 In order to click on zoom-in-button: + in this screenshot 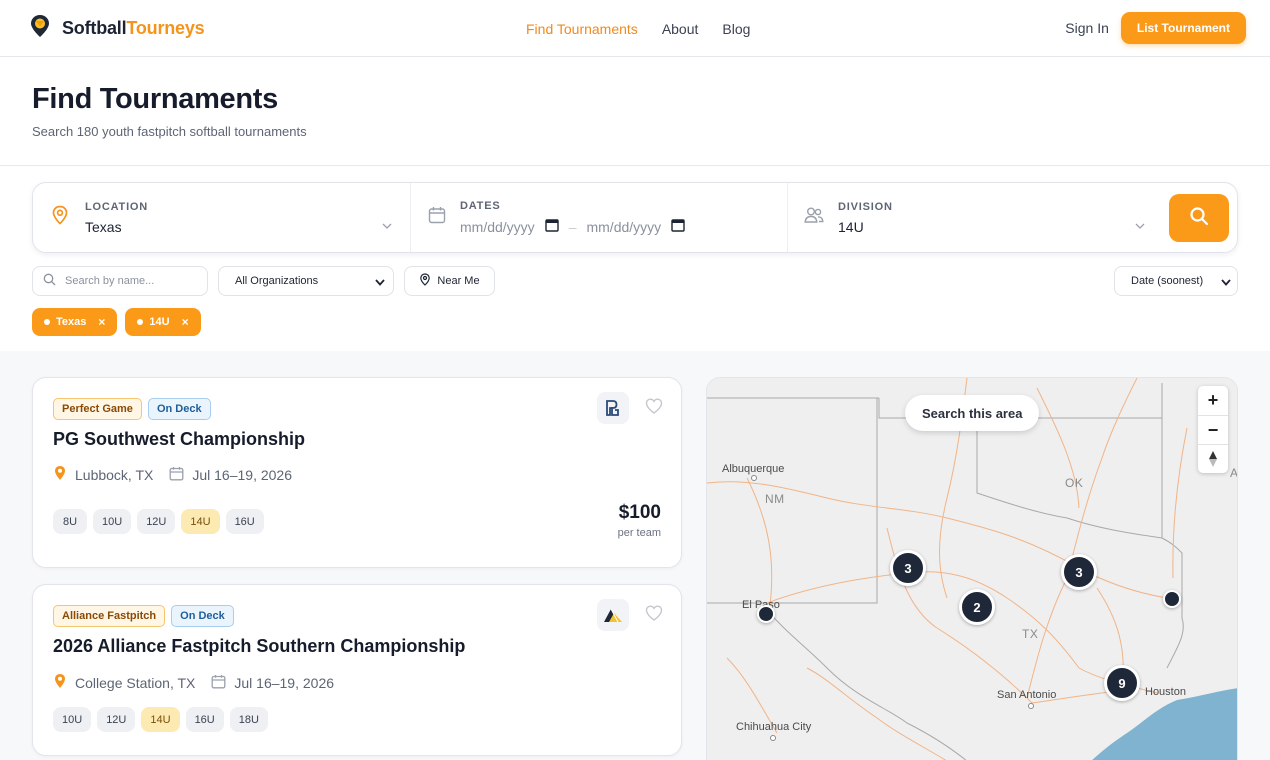, I will do `click(1213, 400)`.